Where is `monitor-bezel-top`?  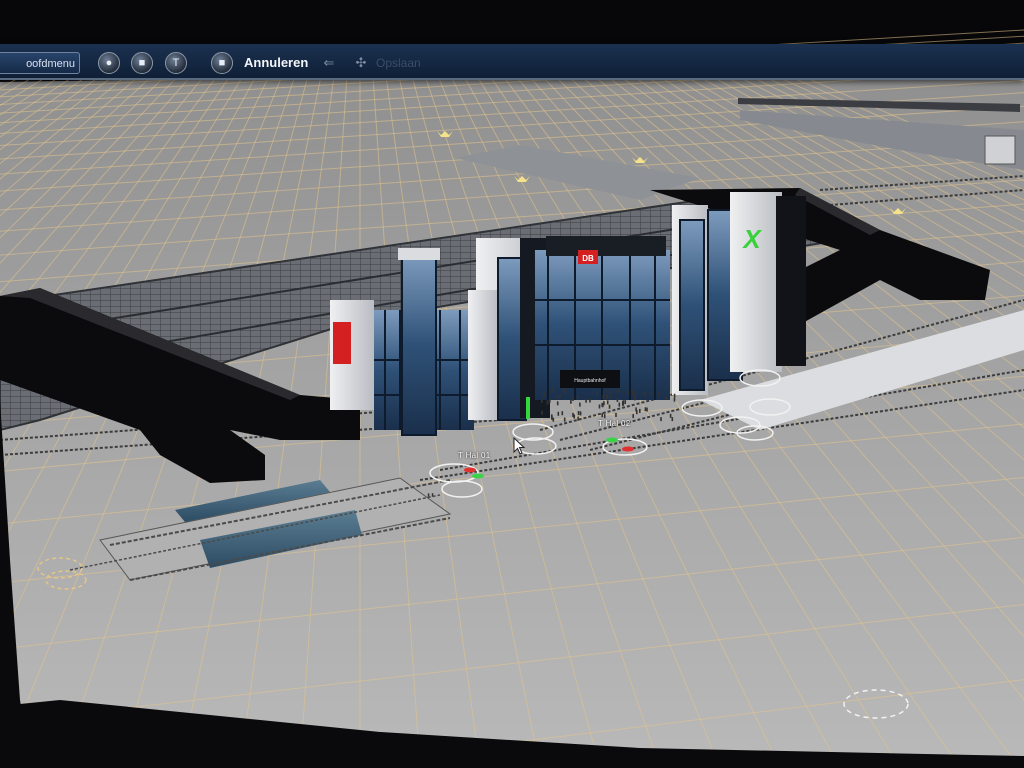 monitor-bezel-top is located at coordinates (512, 24).